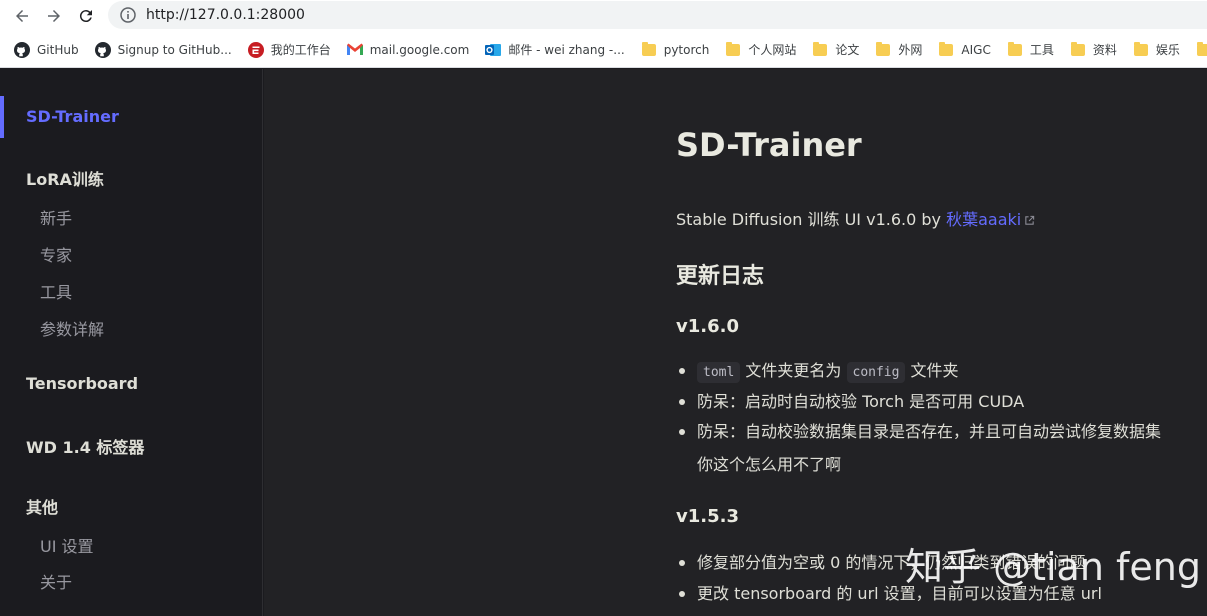 This screenshot has height=616, width=1207. Describe the element at coordinates (58, 49) in the screenshot. I see `bookmark-label: GitHub` at that location.